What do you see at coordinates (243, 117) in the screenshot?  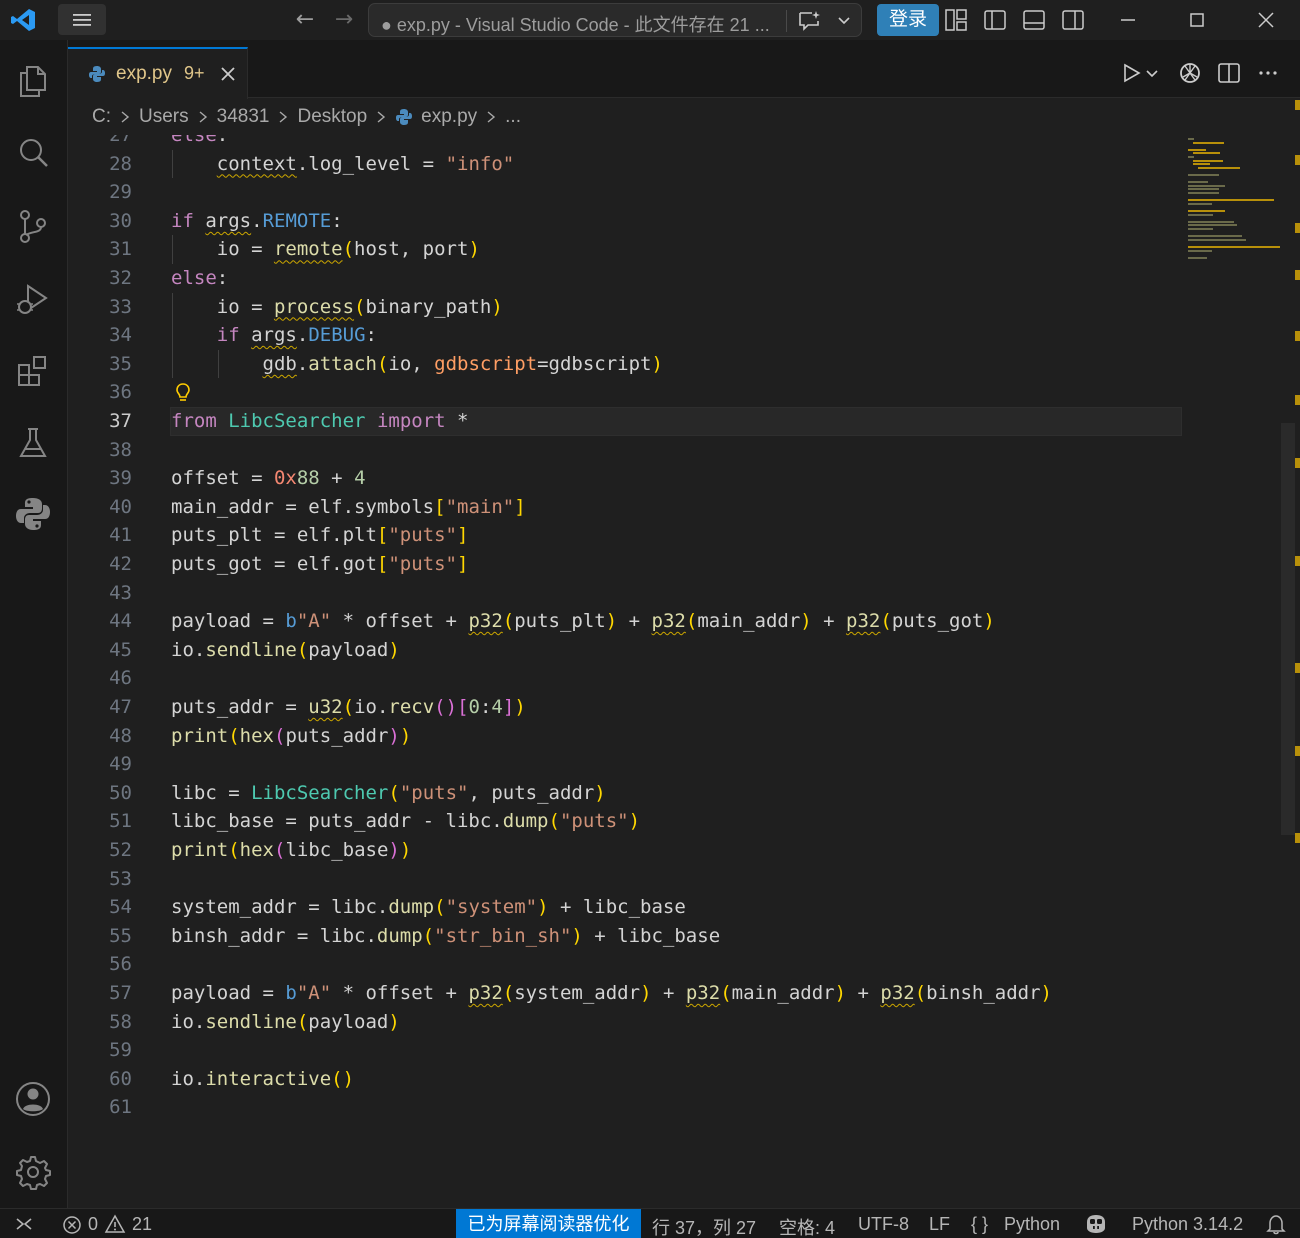 I see `breadcrumb-user: 34831` at bounding box center [243, 117].